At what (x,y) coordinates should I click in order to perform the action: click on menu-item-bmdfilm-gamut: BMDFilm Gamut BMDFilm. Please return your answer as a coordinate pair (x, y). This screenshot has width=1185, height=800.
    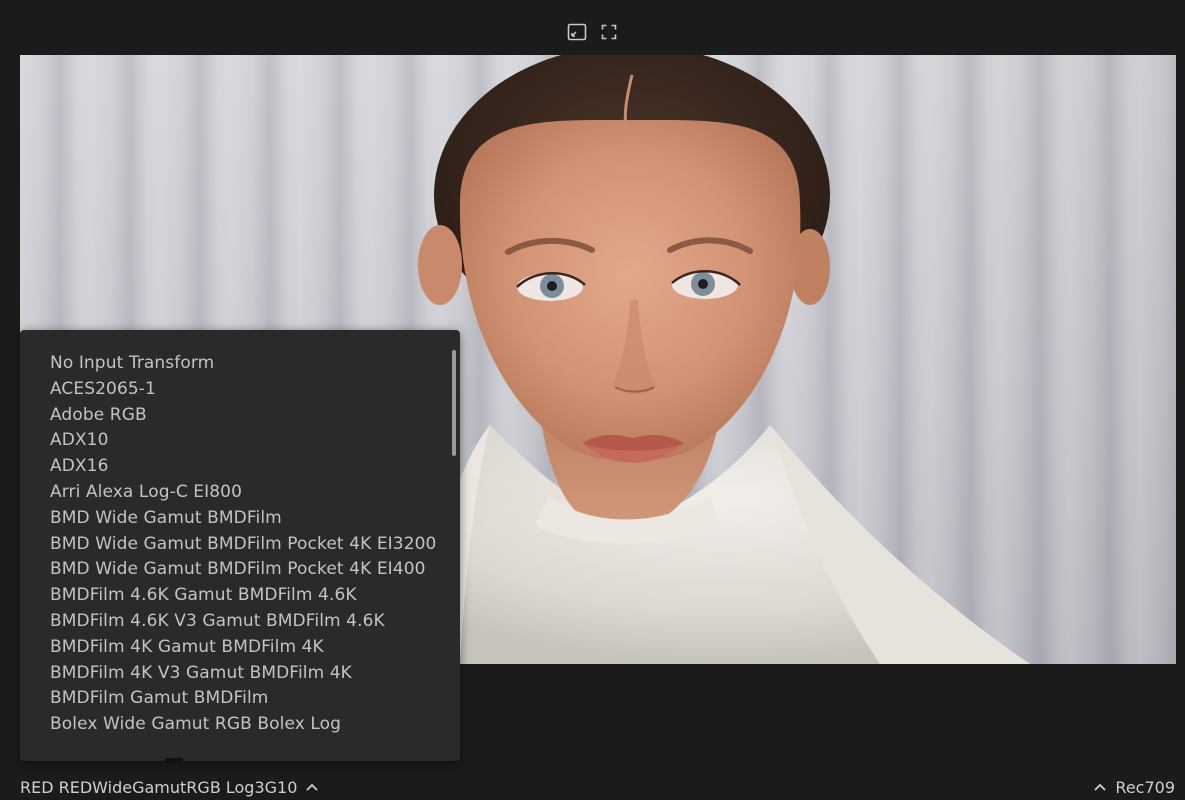
    Looking at the image, I should click on (230, 699).